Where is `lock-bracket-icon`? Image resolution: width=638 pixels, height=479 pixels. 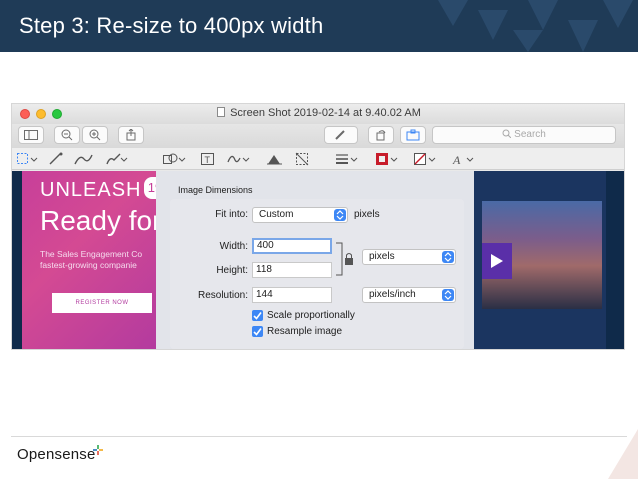
lock-bracket-icon is located at coordinates (345, 259).